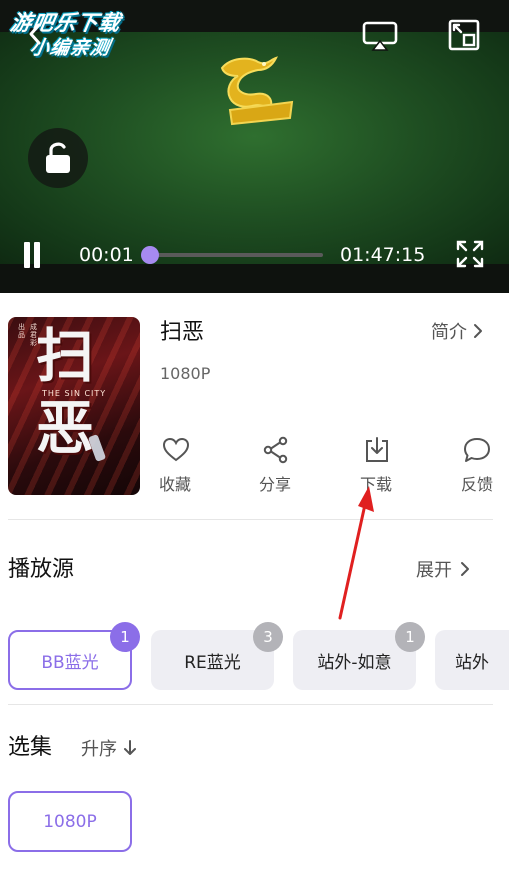  What do you see at coordinates (176, 449) in the screenshot?
I see `heart-icon` at bounding box center [176, 449].